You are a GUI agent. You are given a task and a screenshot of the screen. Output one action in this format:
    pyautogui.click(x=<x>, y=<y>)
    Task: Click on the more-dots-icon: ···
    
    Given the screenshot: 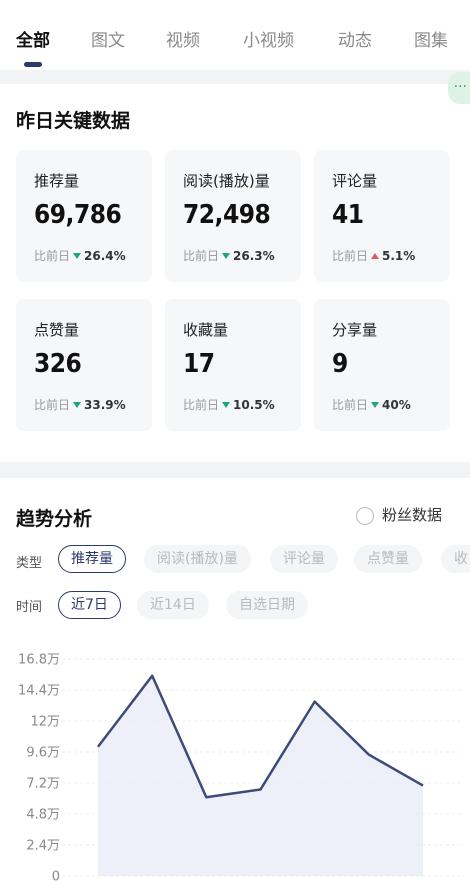 What is the action you would take?
    pyautogui.click(x=459, y=88)
    